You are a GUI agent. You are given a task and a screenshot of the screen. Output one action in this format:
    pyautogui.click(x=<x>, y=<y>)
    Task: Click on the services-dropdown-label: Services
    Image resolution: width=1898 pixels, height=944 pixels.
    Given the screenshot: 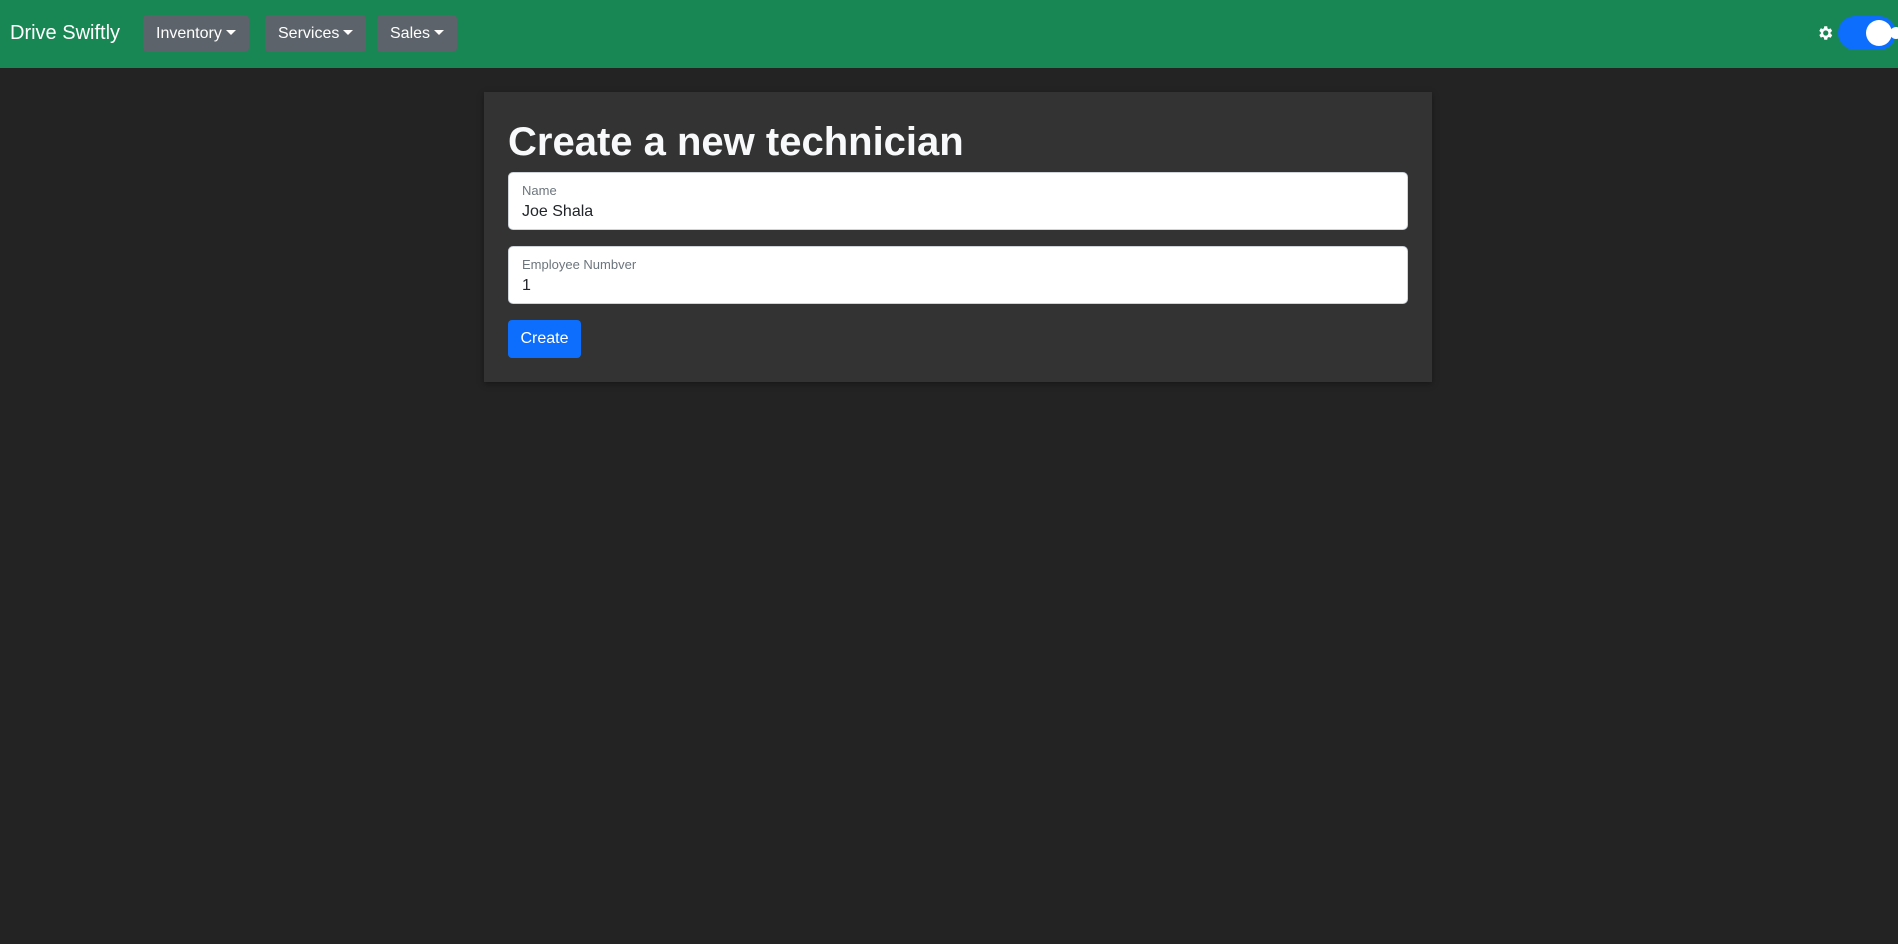 What is the action you would take?
    pyautogui.click(x=309, y=33)
    